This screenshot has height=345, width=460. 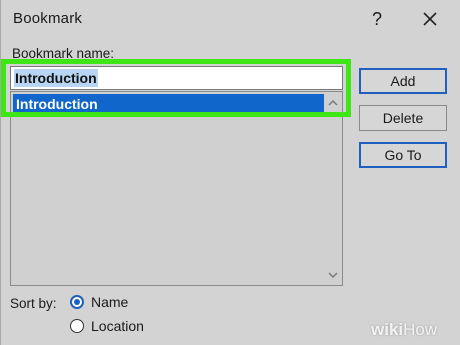 I want to click on list-item: Introduction, so click(x=168, y=103).